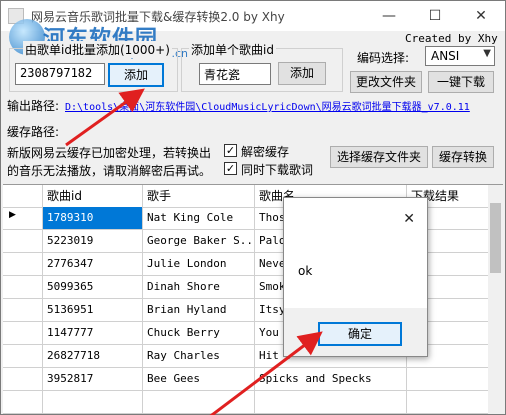 The width and height of the screenshot is (506, 415). Describe the element at coordinates (33, 106) in the screenshot. I see `output-path-label: 输出路径:` at that location.